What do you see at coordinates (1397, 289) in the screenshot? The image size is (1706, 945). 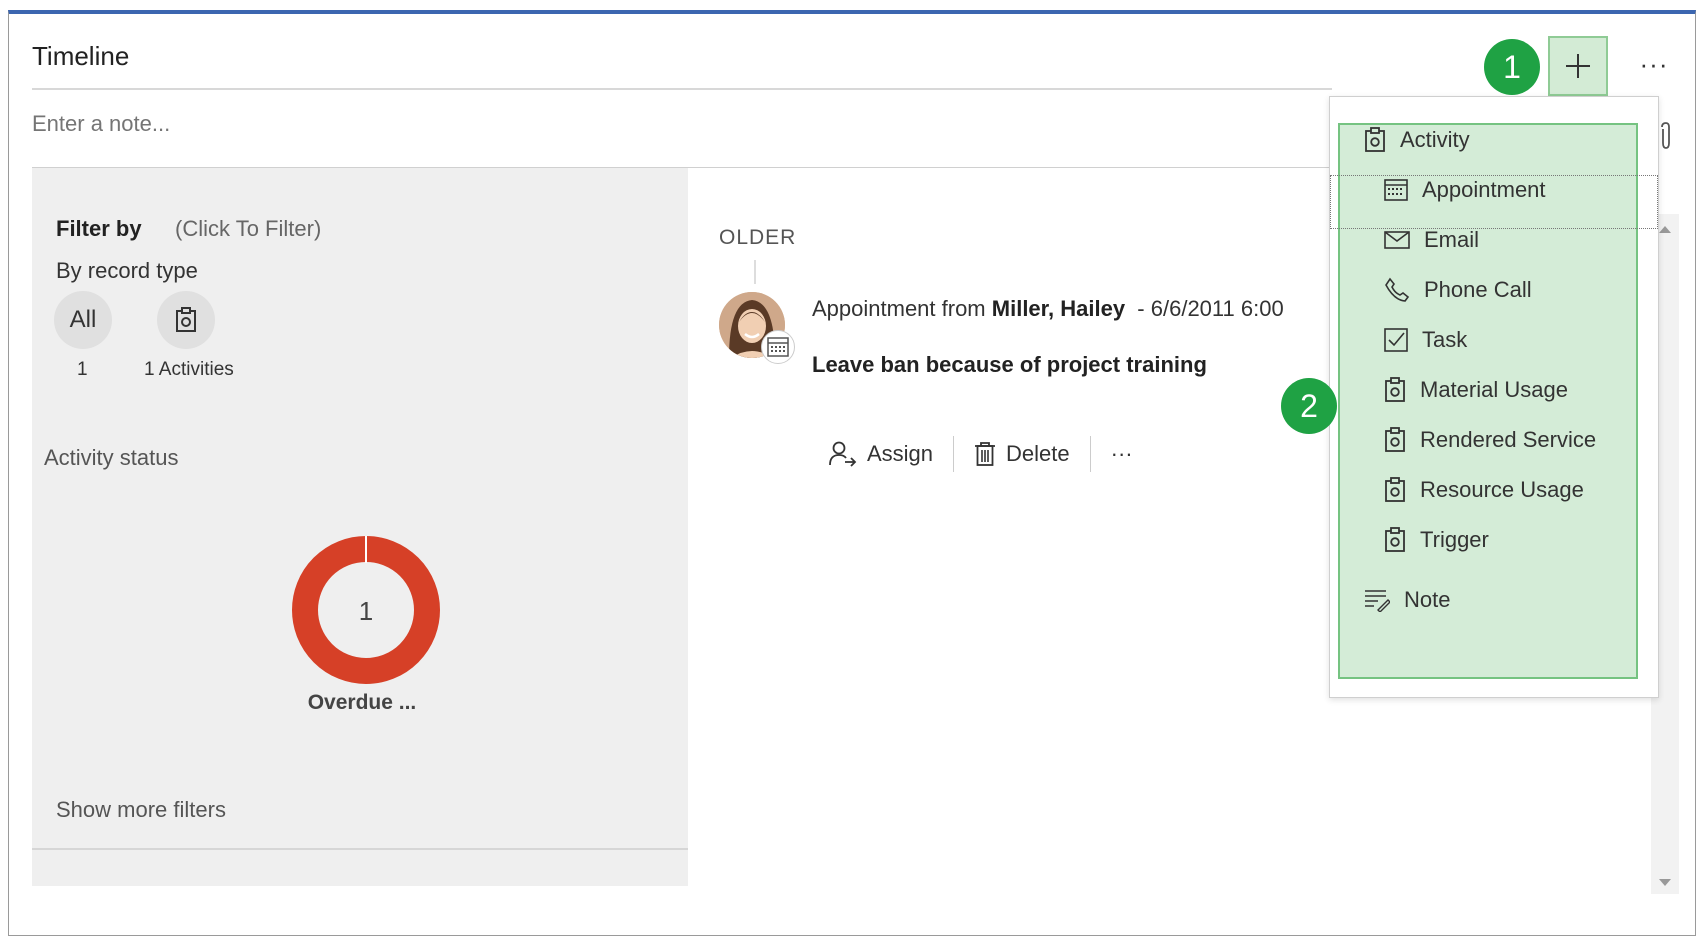 I see `phone-icon` at bounding box center [1397, 289].